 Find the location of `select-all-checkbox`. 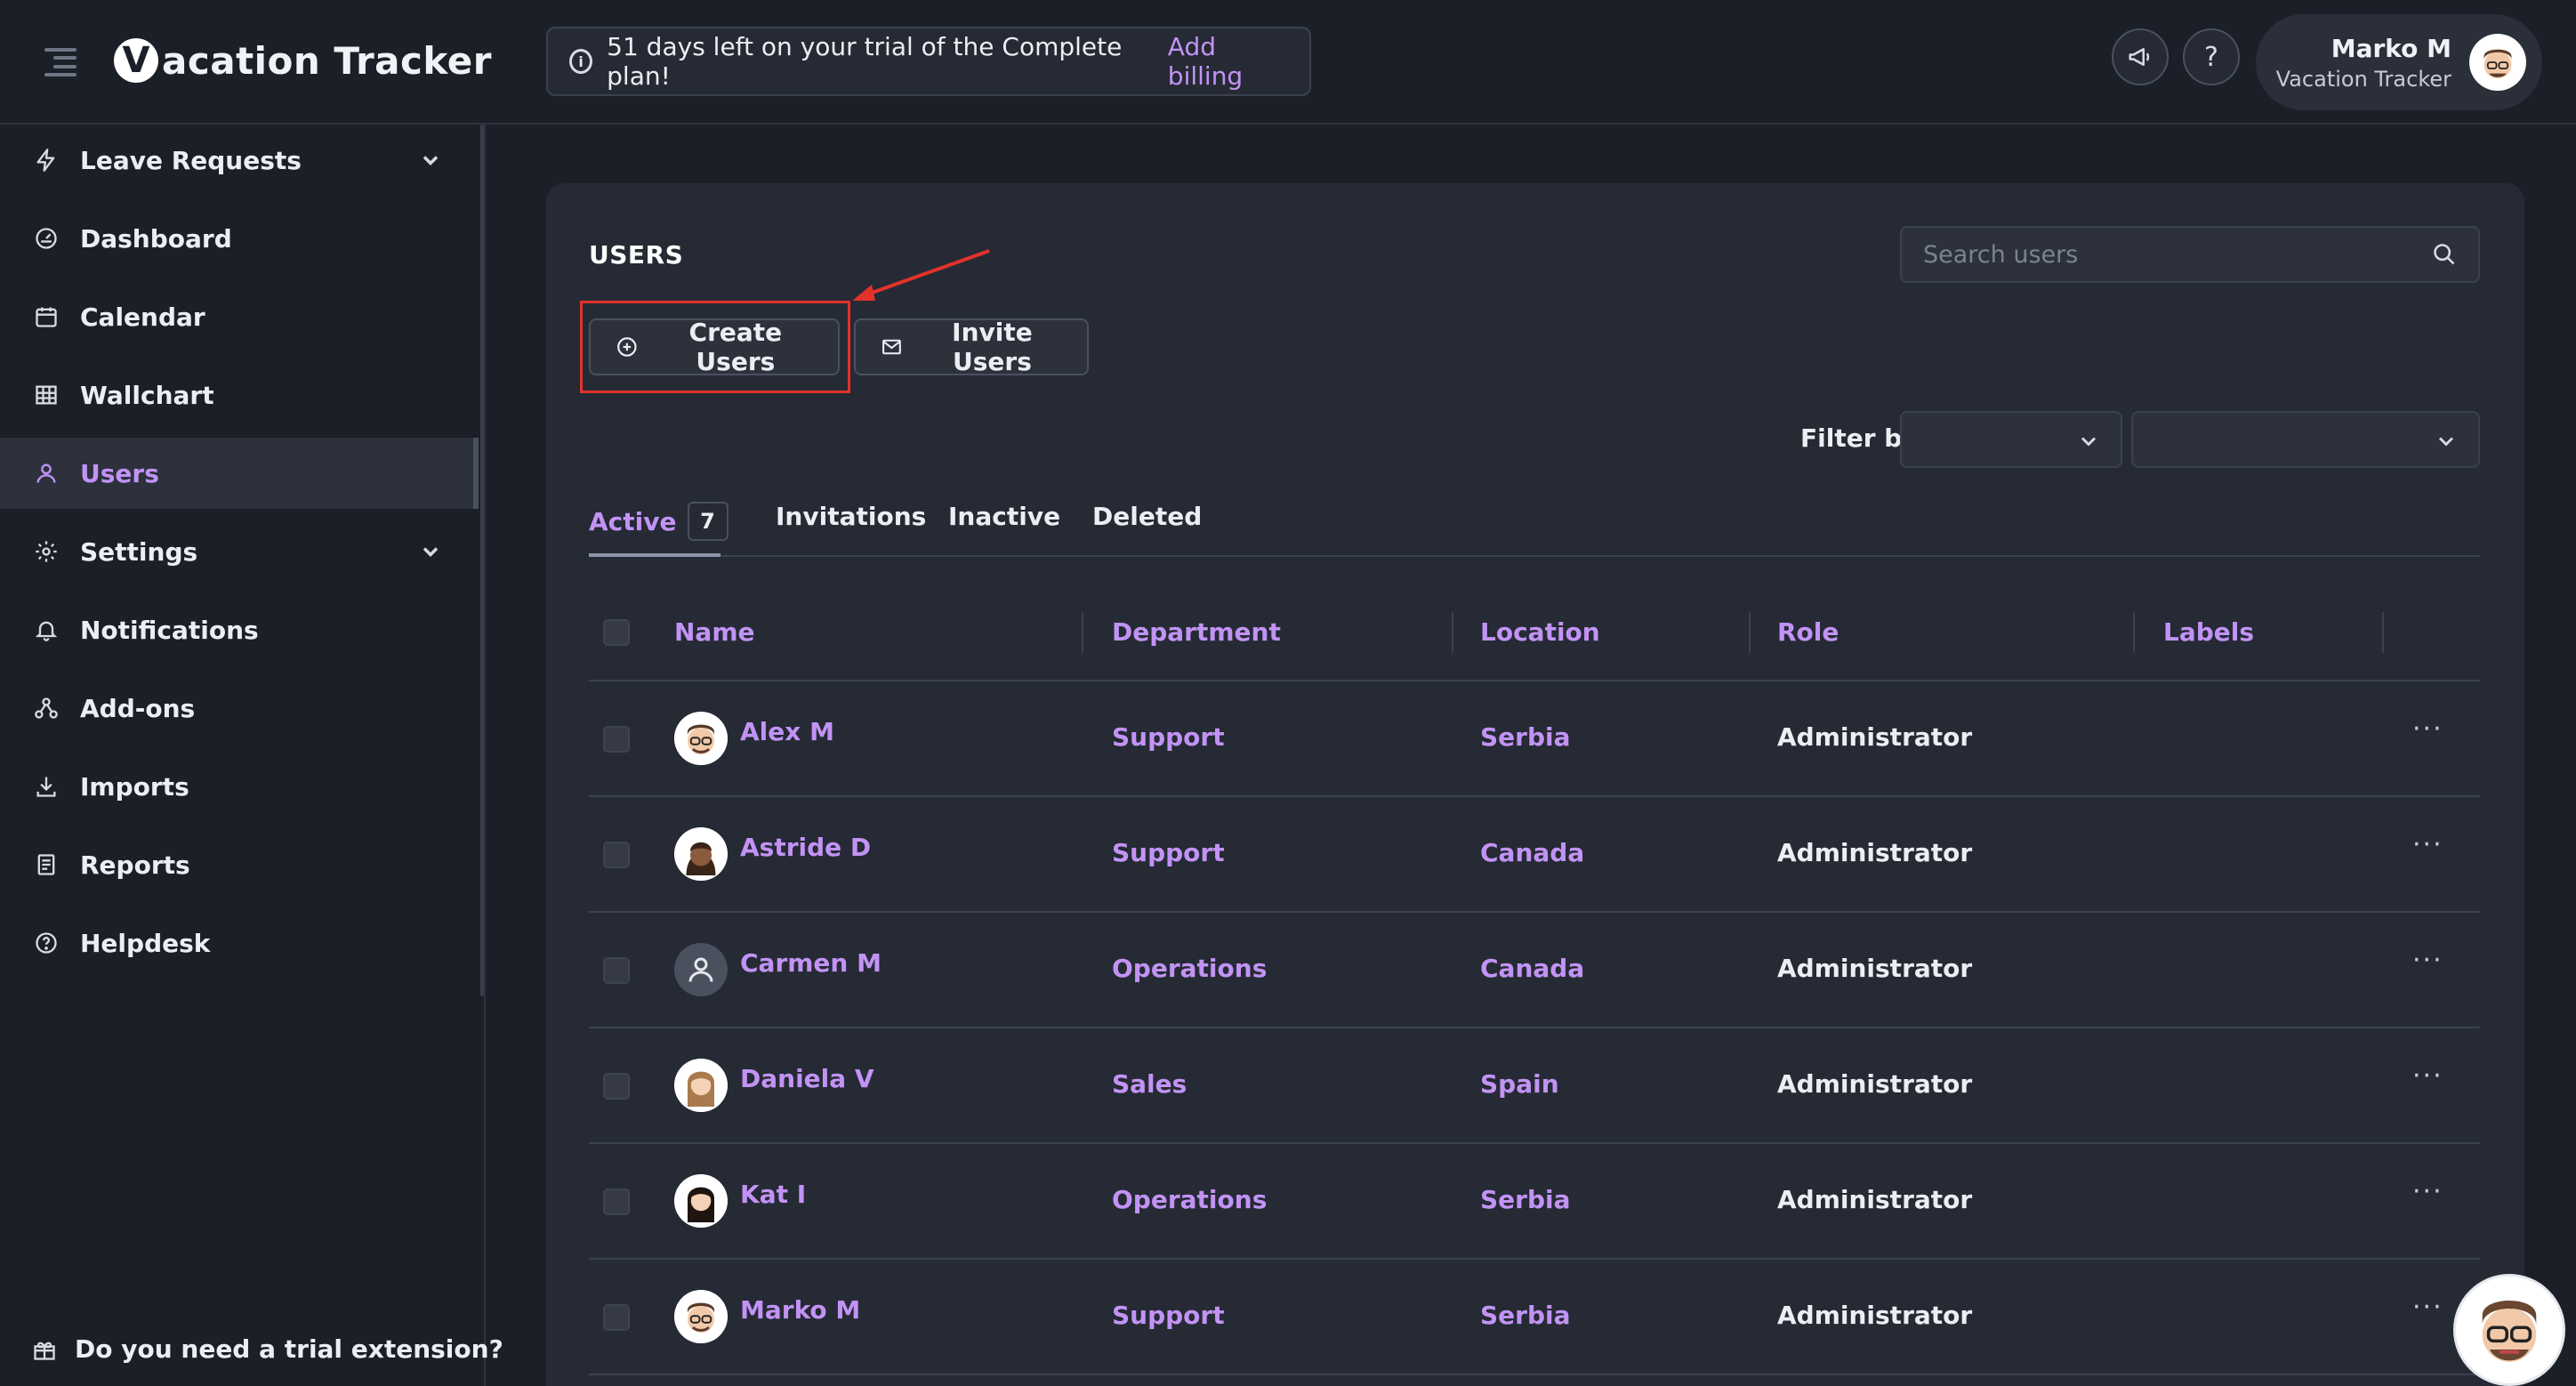

select-all-checkbox is located at coordinates (616, 632).